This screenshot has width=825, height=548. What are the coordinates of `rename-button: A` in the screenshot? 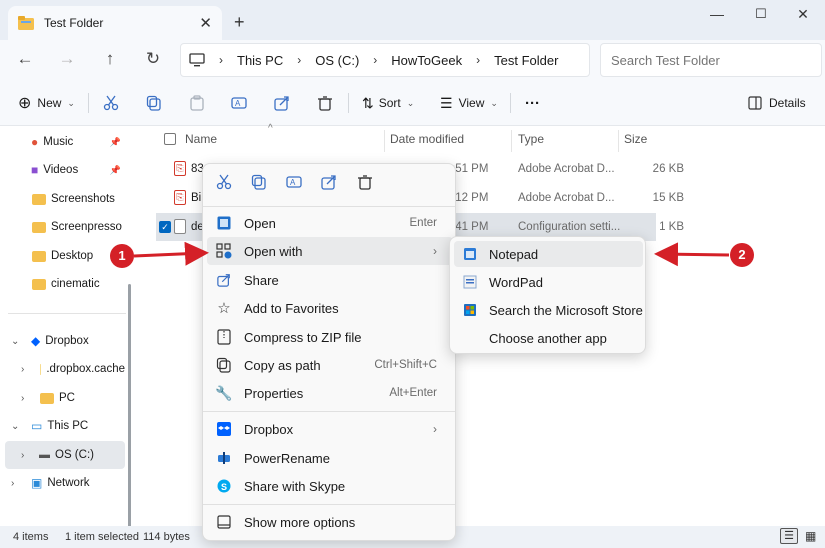 It's located at (239, 103).